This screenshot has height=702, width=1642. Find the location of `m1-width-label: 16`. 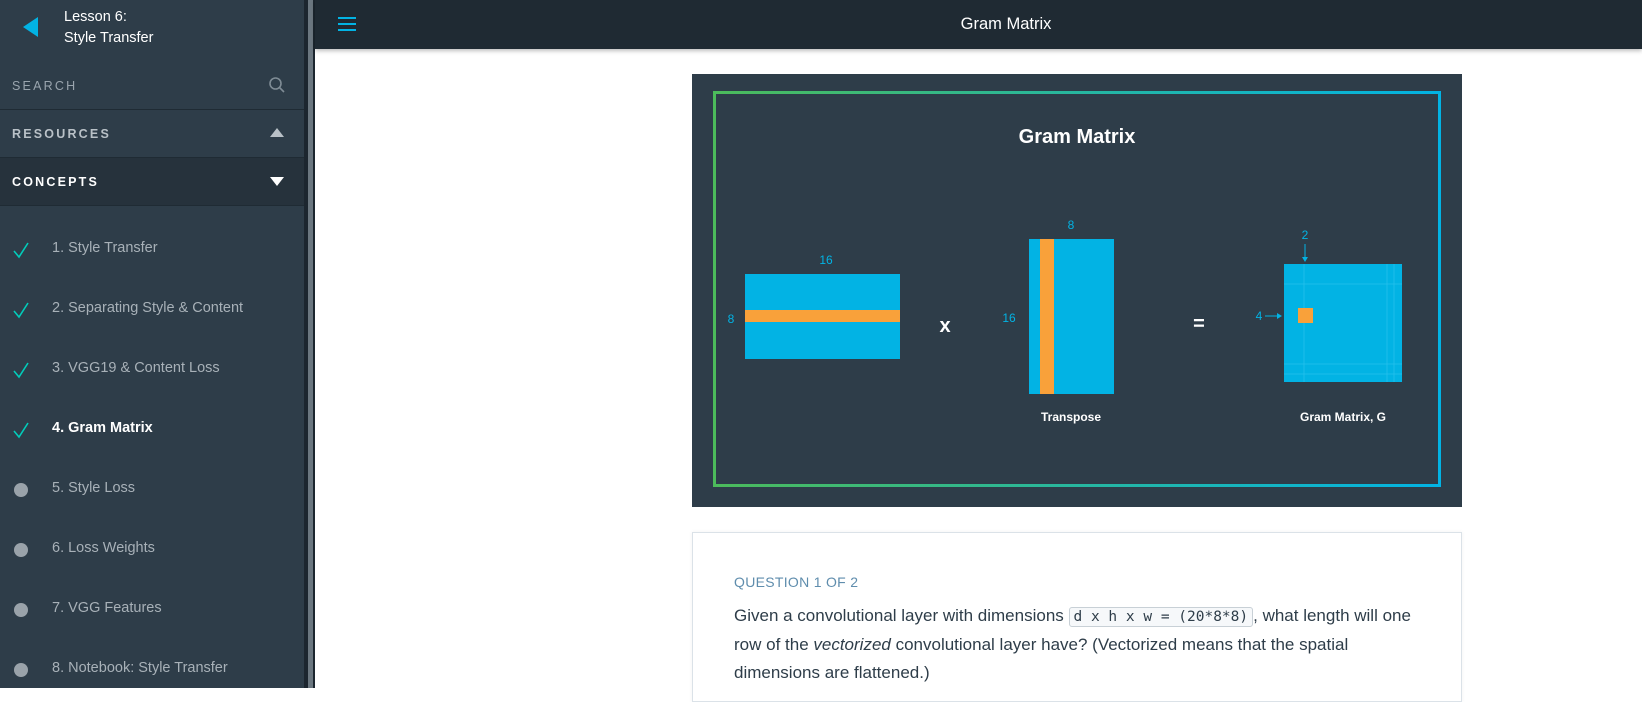

m1-width-label: 16 is located at coordinates (826, 260).